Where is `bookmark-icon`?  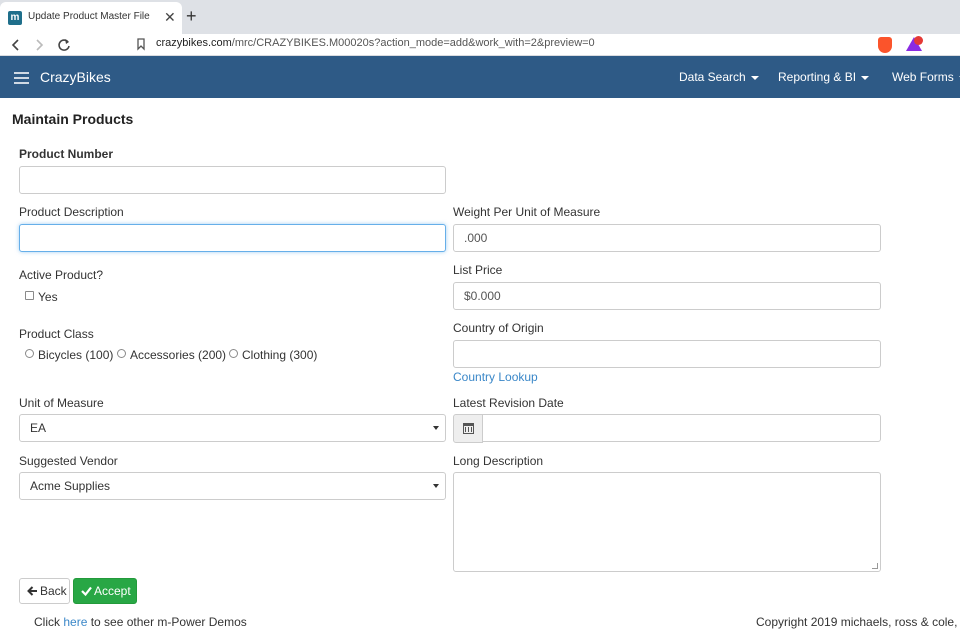
bookmark-icon is located at coordinates (141, 45).